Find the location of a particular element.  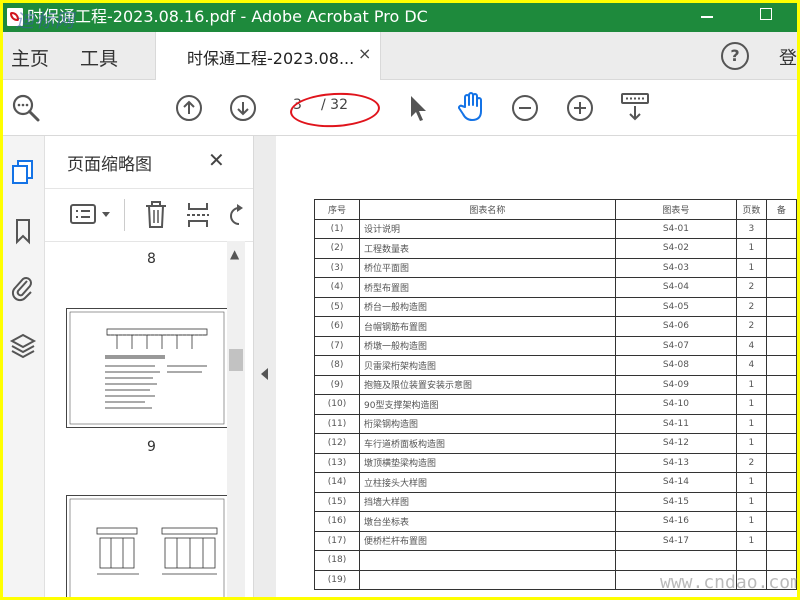

table-cell: (4) is located at coordinates (337, 287).